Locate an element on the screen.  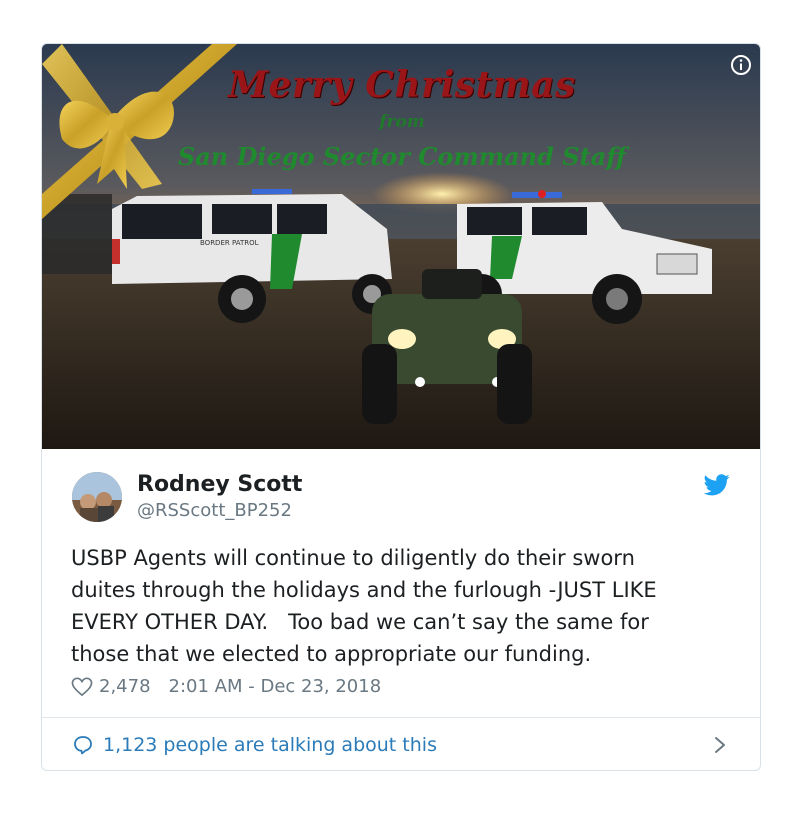
chevron-right-icon is located at coordinates (720, 745).